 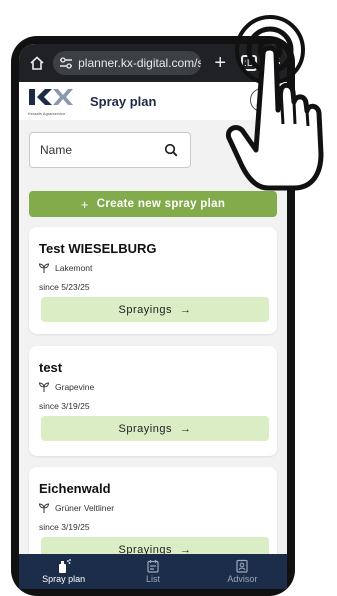 I want to click on plan-name: test, so click(x=51, y=367).